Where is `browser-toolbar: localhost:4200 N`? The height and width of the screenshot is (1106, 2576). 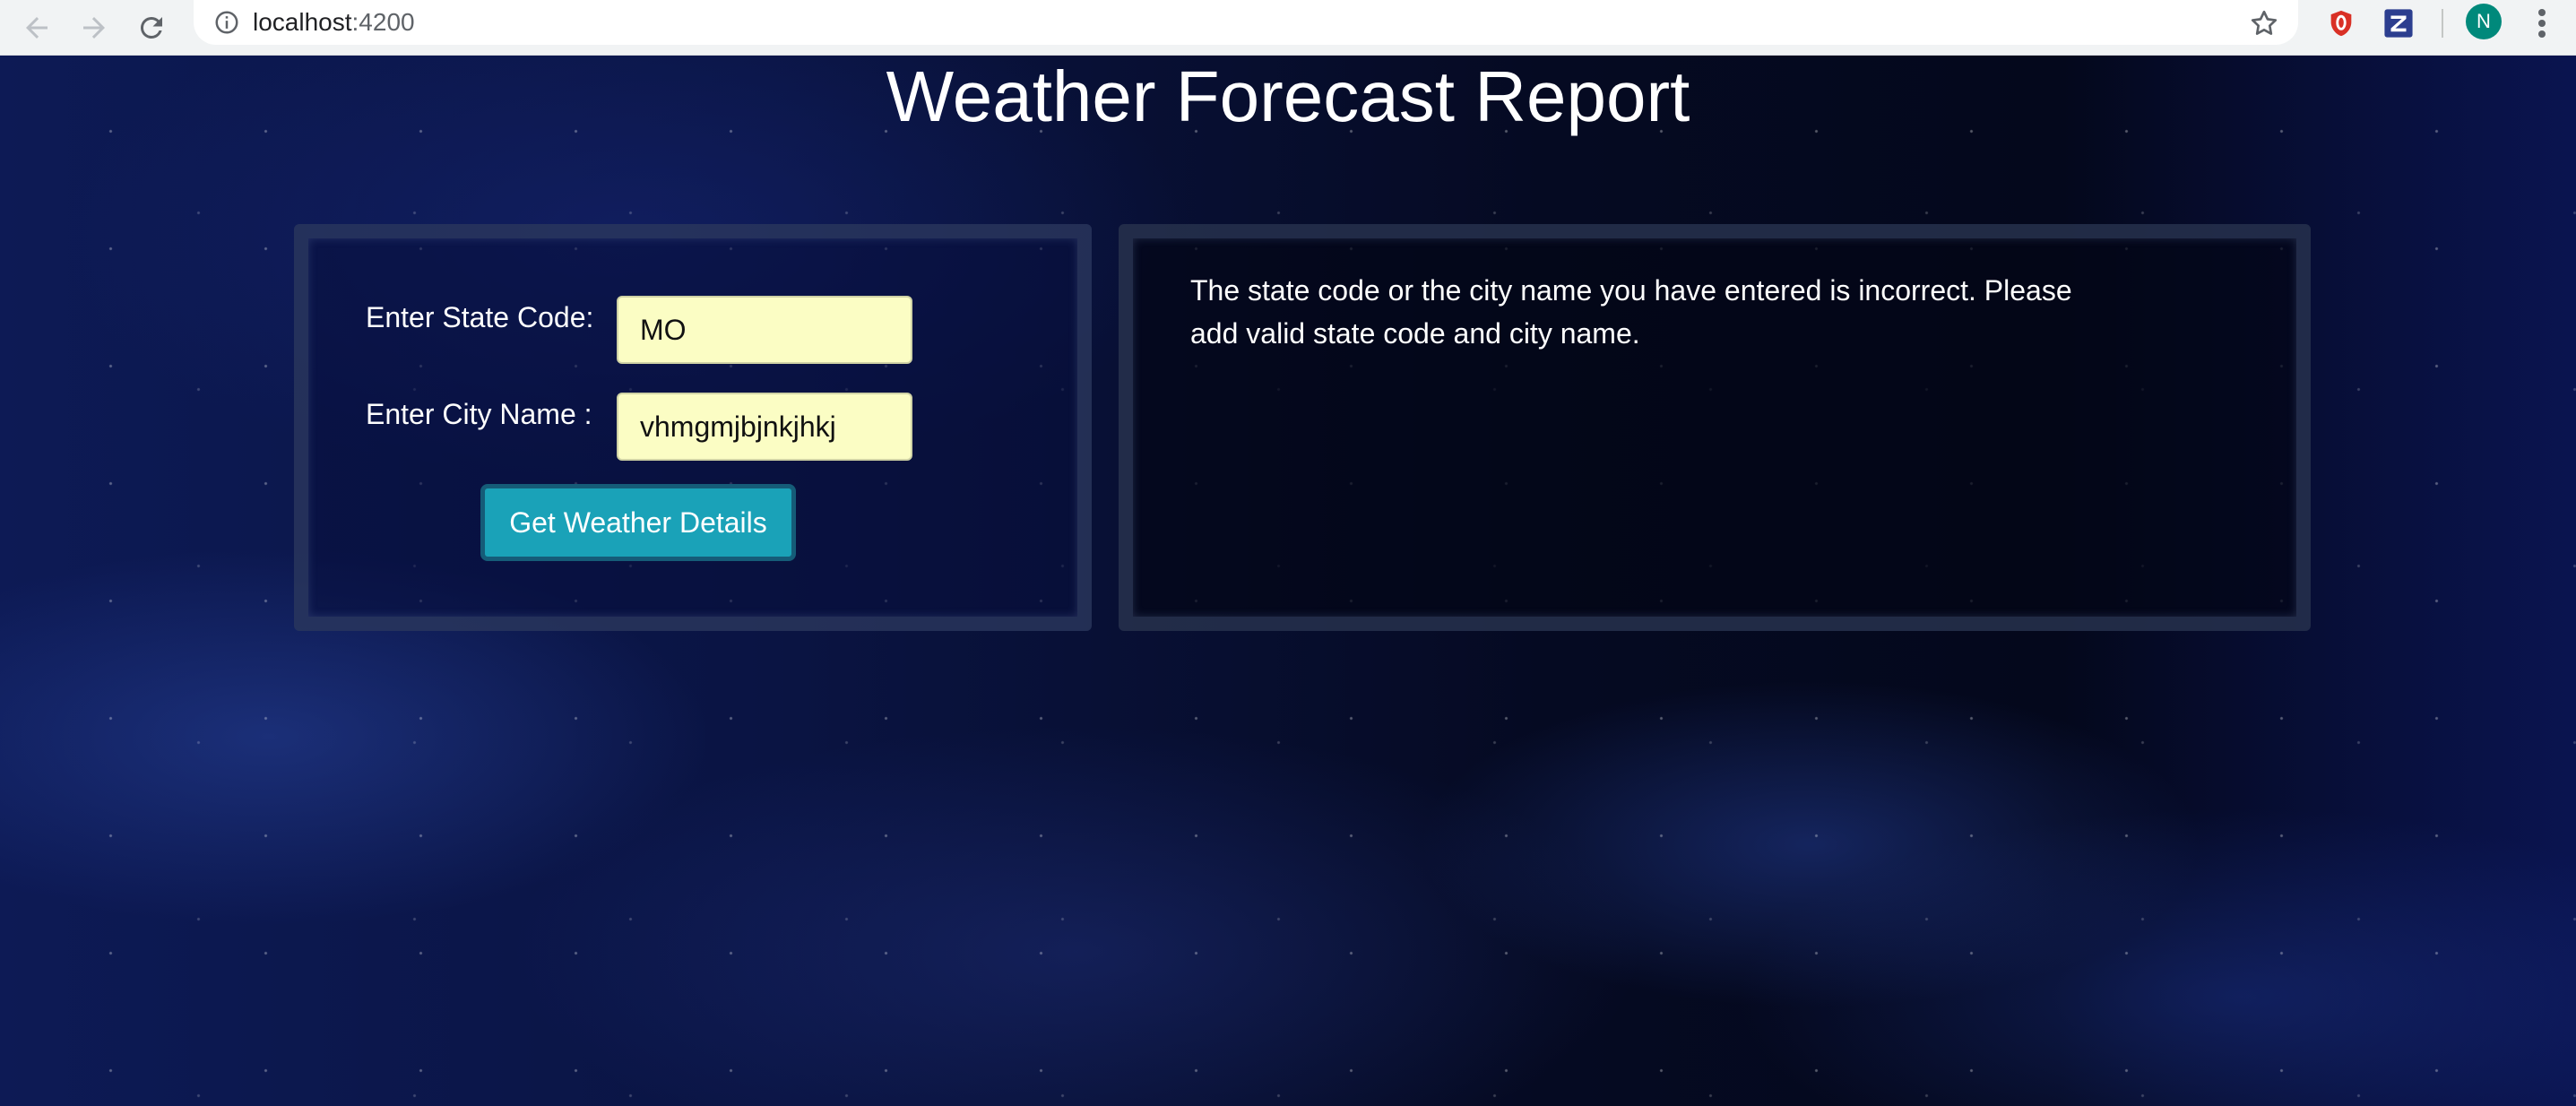
browser-toolbar: localhost:4200 N is located at coordinates (1288, 28).